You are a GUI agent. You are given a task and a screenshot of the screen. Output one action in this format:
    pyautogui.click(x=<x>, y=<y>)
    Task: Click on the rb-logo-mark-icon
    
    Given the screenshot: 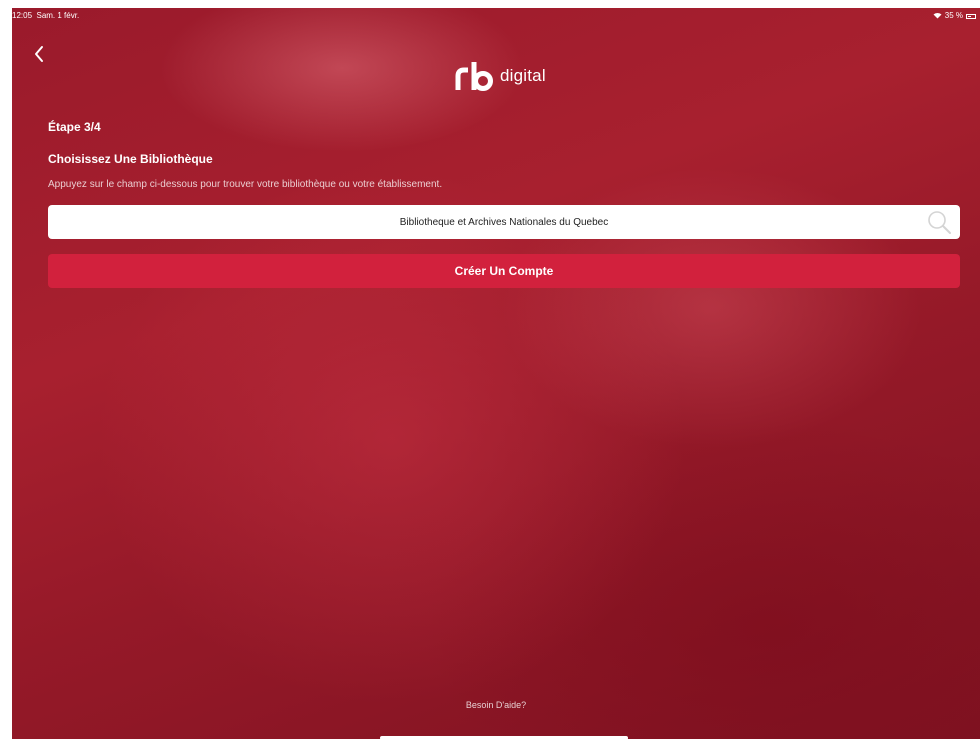 What is the action you would take?
    pyautogui.click(x=474, y=76)
    